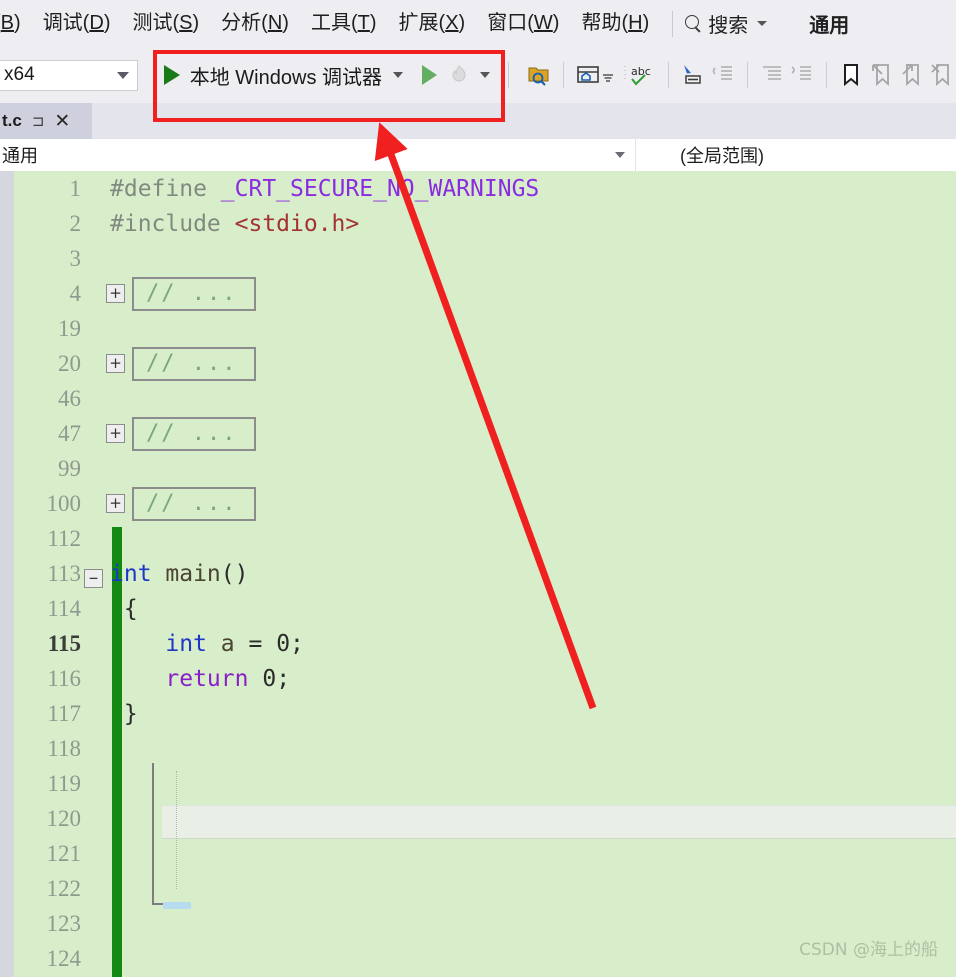 The width and height of the screenshot is (956, 977). What do you see at coordinates (64, 923) in the screenshot?
I see `line-number: 123` at bounding box center [64, 923].